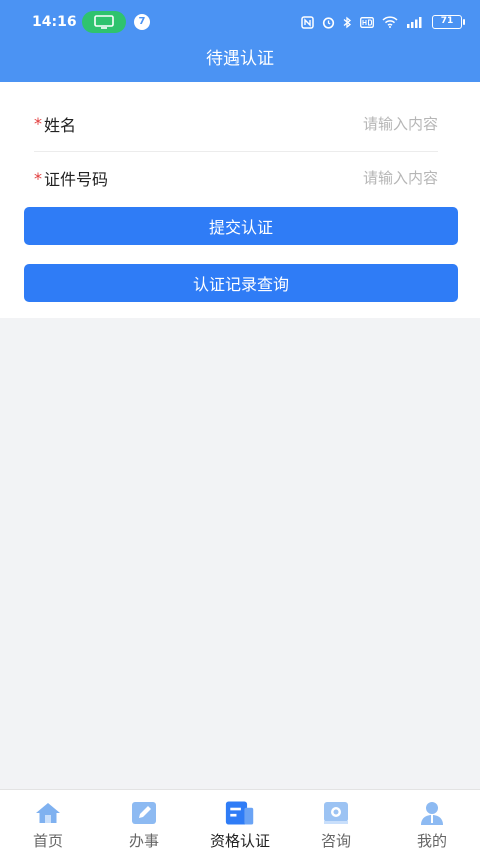  What do you see at coordinates (431, 841) in the screenshot?
I see `tab-label: 我的` at bounding box center [431, 841].